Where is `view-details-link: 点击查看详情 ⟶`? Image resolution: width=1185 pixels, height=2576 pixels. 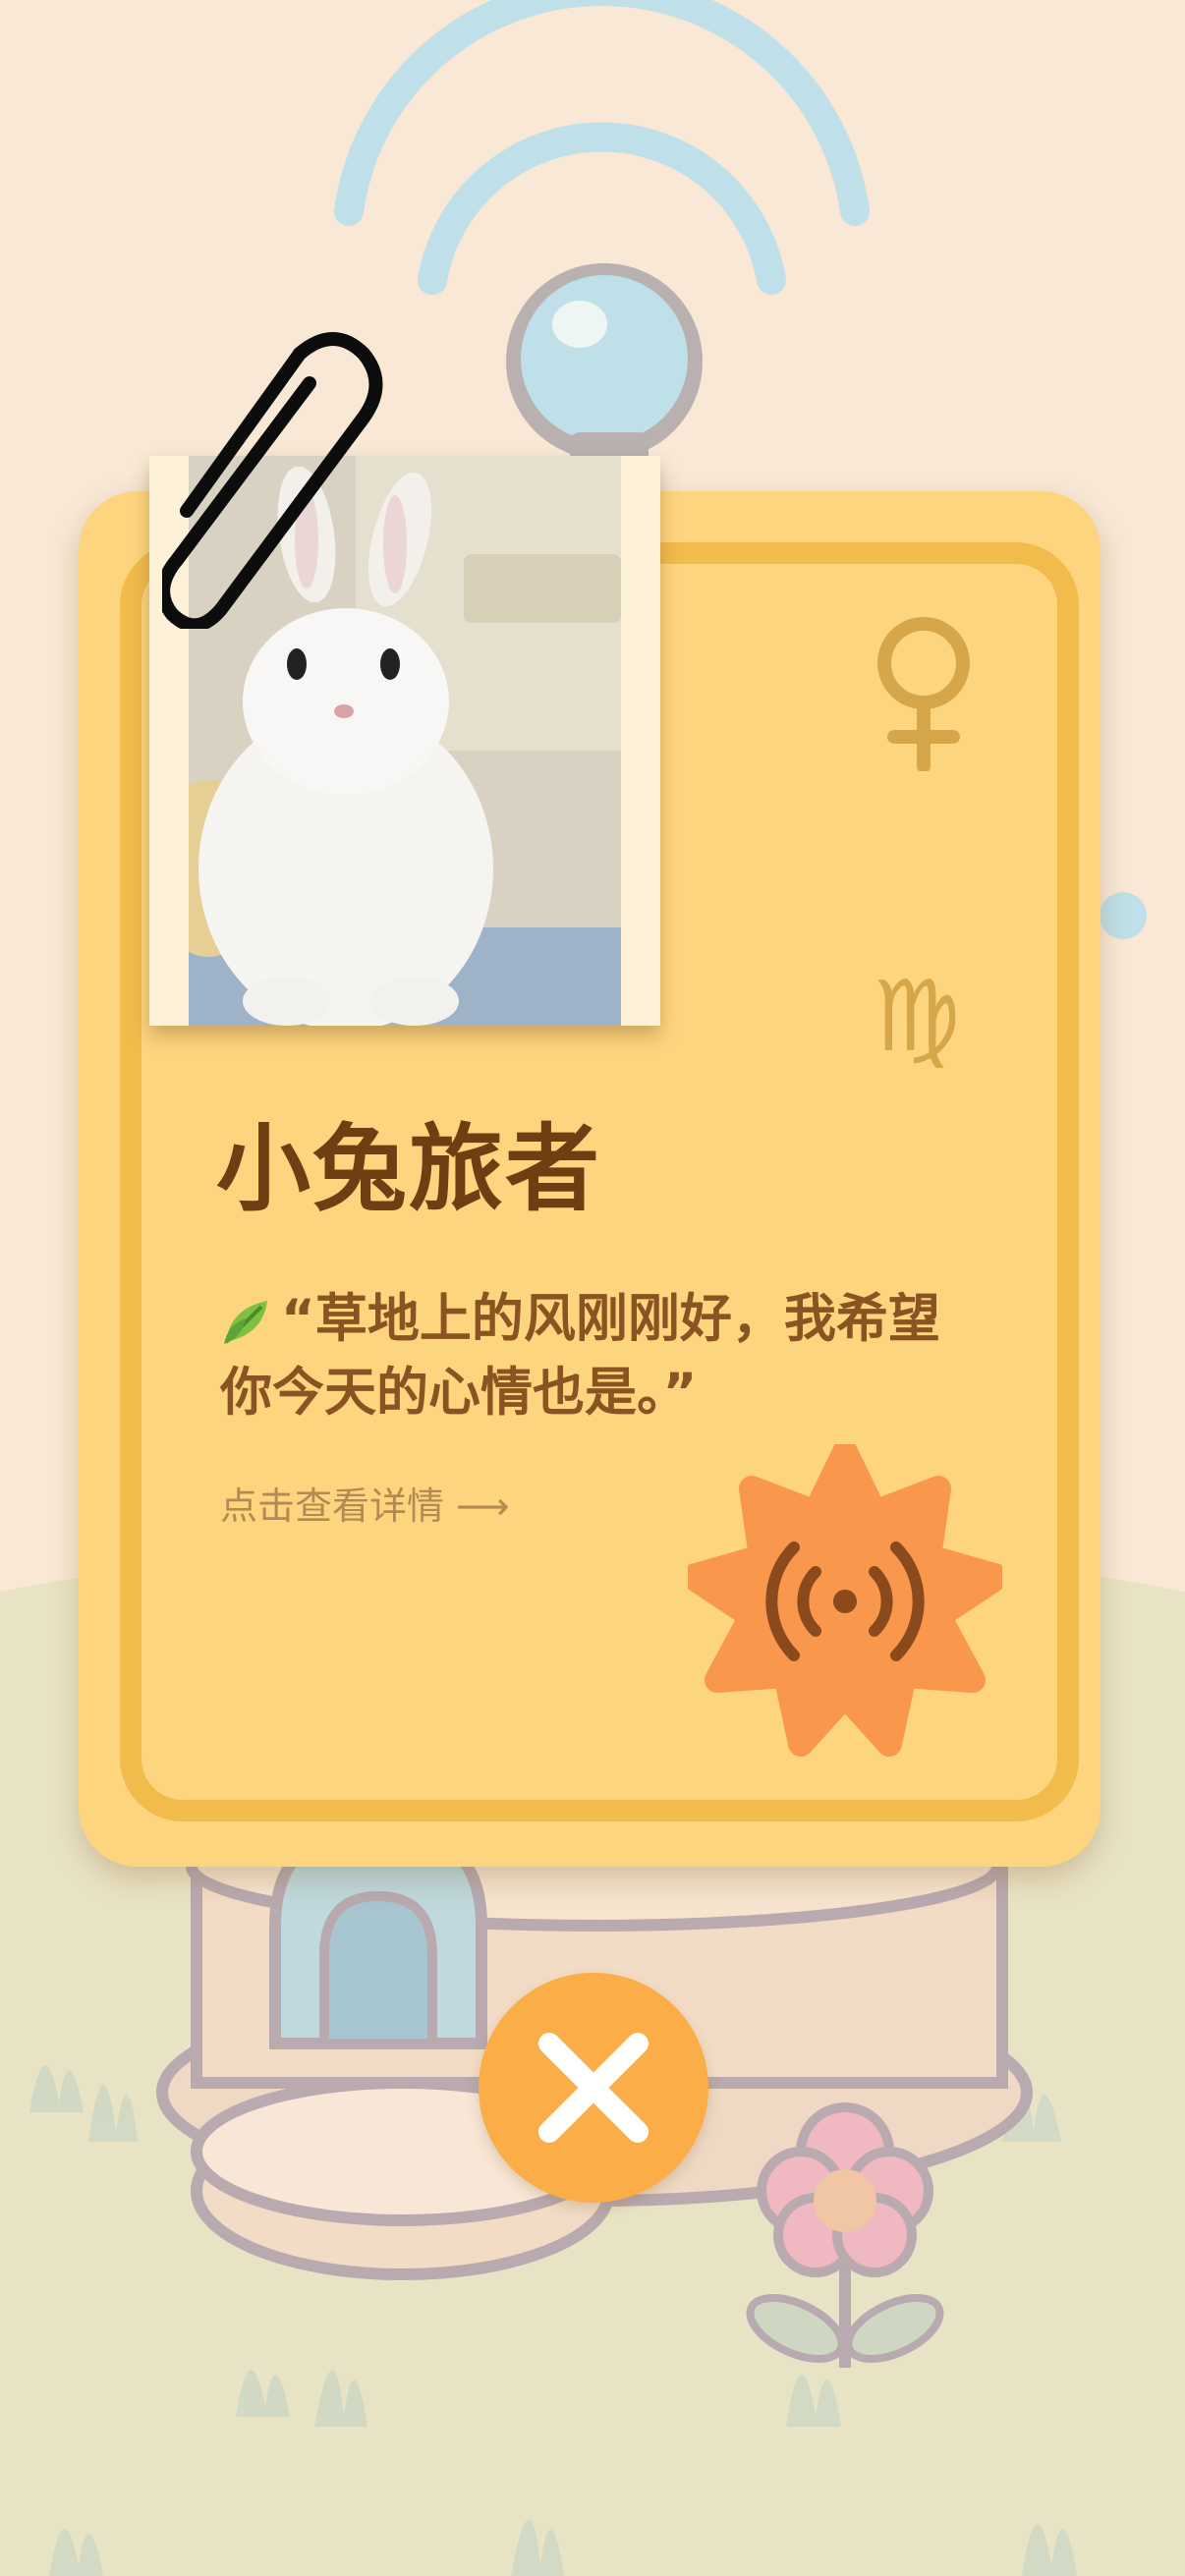 view-details-link: 点击查看详情 ⟶ is located at coordinates (365, 1503).